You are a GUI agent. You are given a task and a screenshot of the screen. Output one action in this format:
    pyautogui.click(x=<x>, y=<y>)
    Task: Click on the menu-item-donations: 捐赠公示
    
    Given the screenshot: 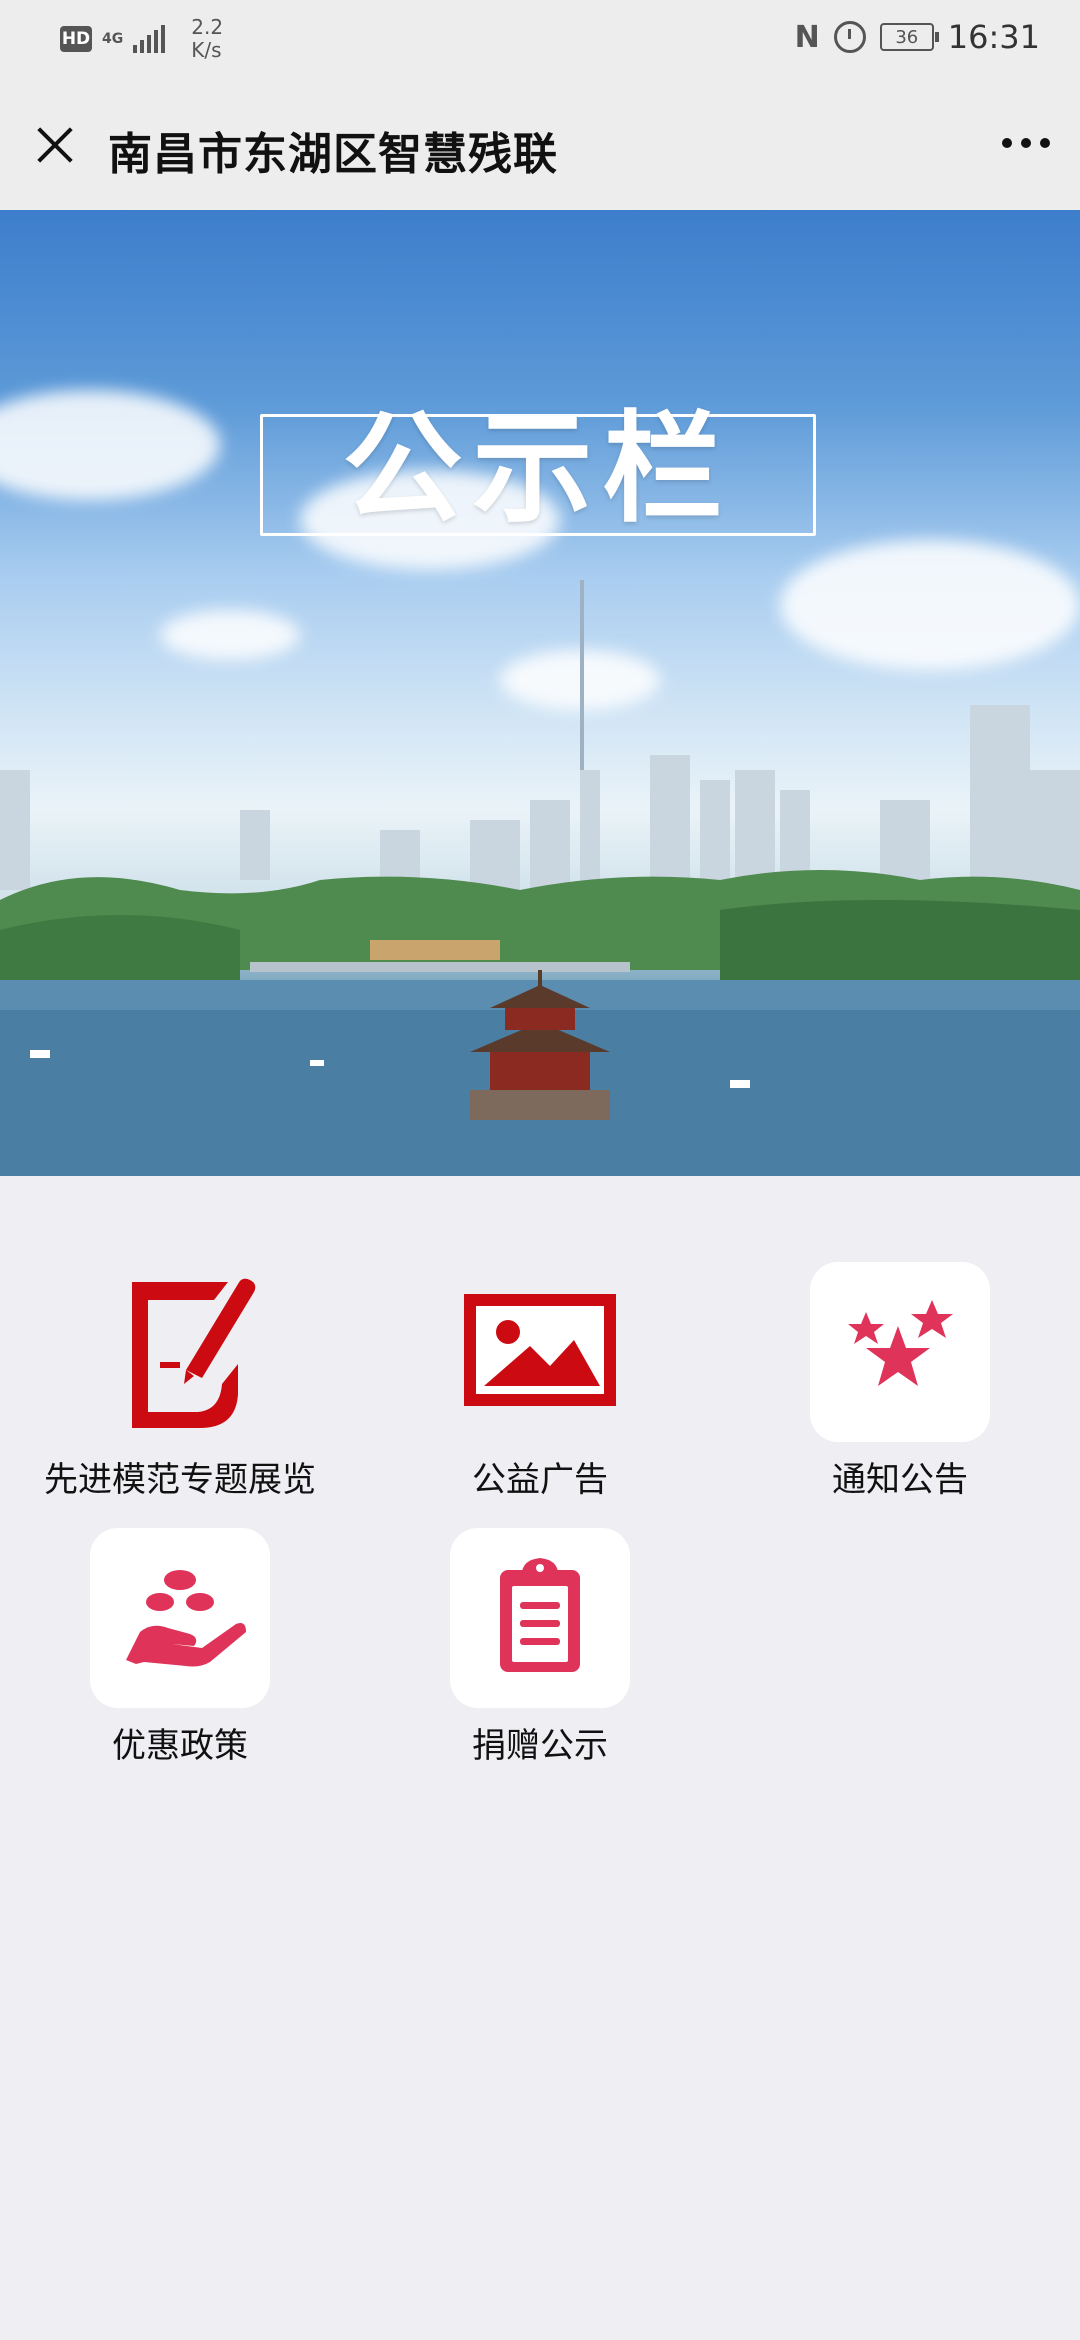 What is the action you would take?
    pyautogui.click(x=540, y=1647)
    